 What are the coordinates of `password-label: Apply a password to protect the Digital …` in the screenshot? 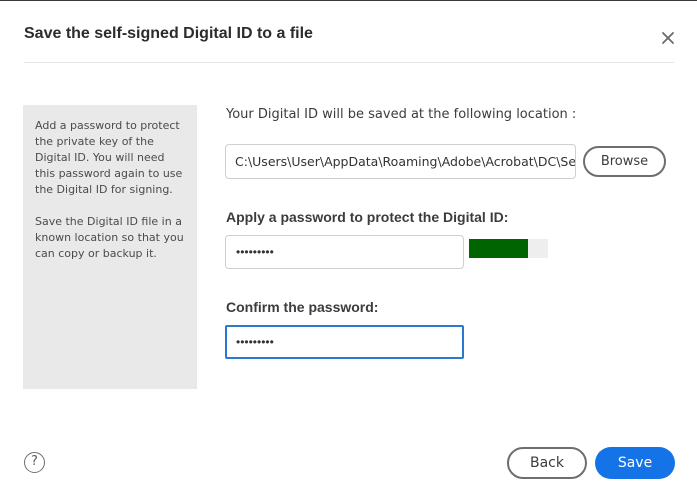 It's located at (367, 217).